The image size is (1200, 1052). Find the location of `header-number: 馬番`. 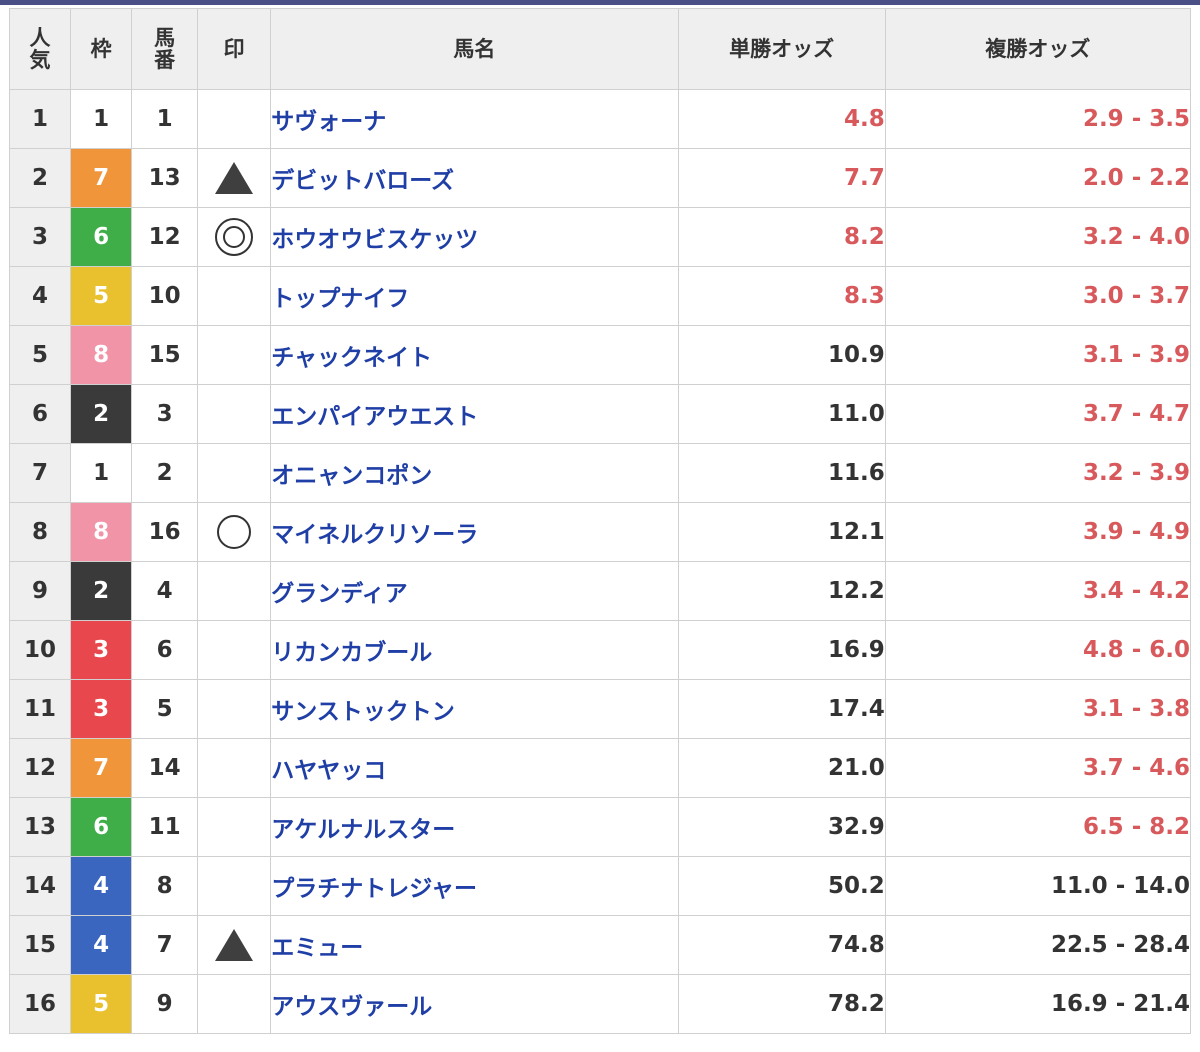

header-number: 馬番 is located at coordinates (165, 49).